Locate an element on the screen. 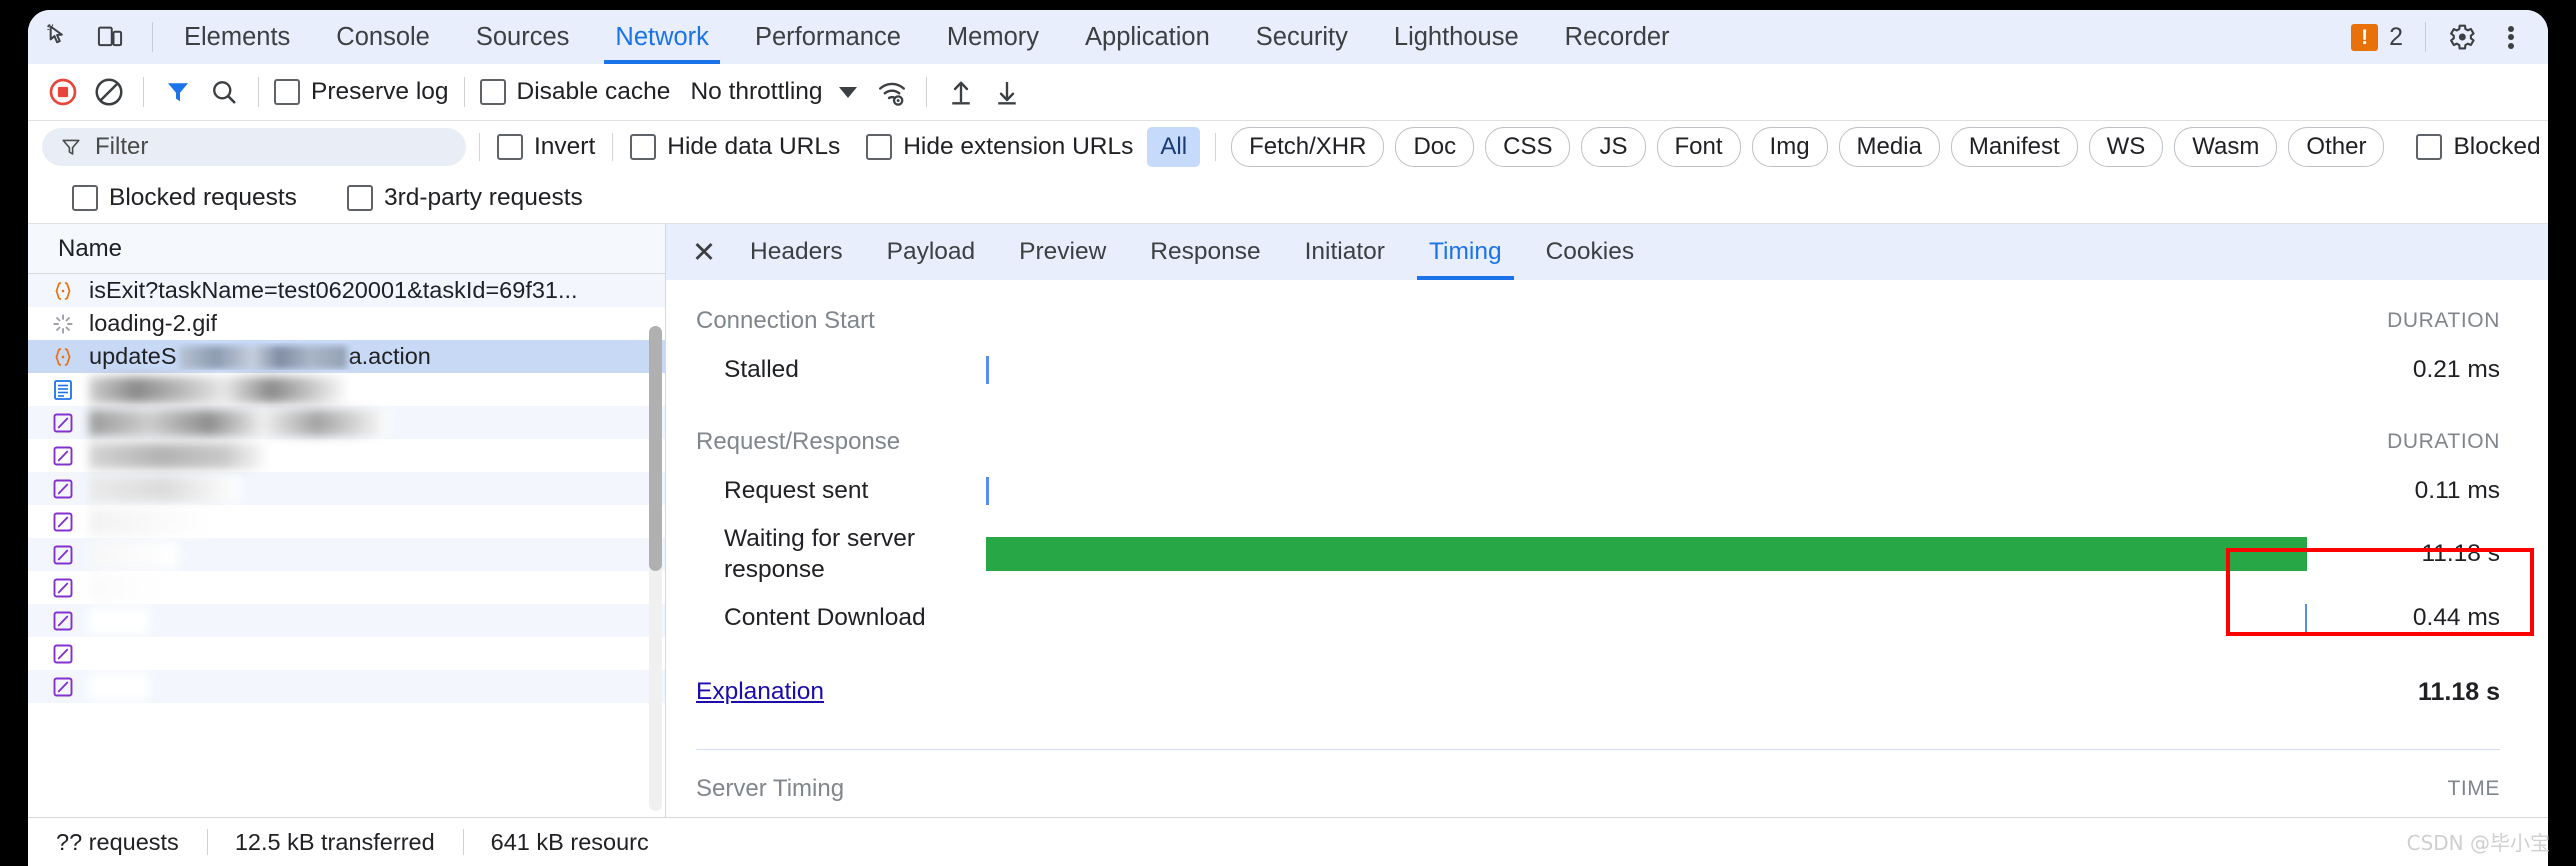 The image size is (2576, 866). tab-elements: Elements is located at coordinates (237, 37).